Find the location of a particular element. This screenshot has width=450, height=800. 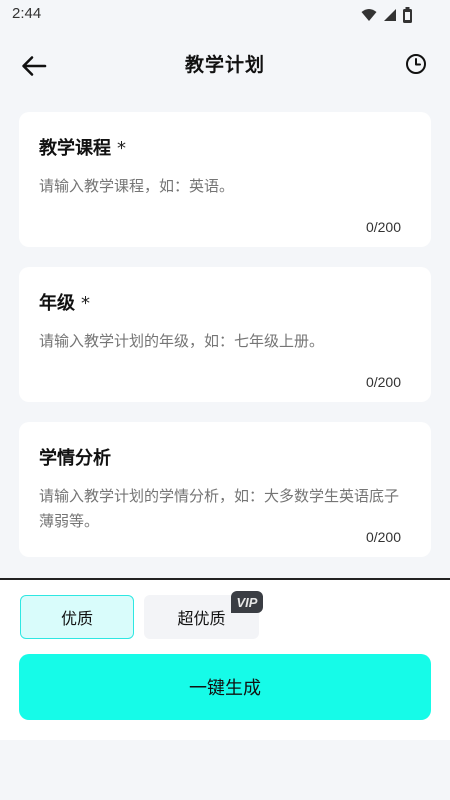

status-icons is located at coordinates (386, 15).